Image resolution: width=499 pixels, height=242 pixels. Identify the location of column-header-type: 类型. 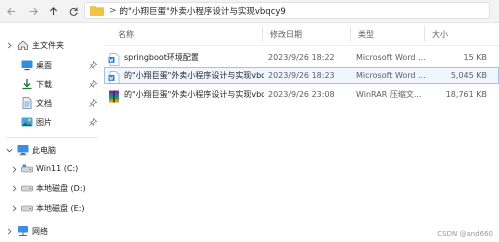
(391, 34).